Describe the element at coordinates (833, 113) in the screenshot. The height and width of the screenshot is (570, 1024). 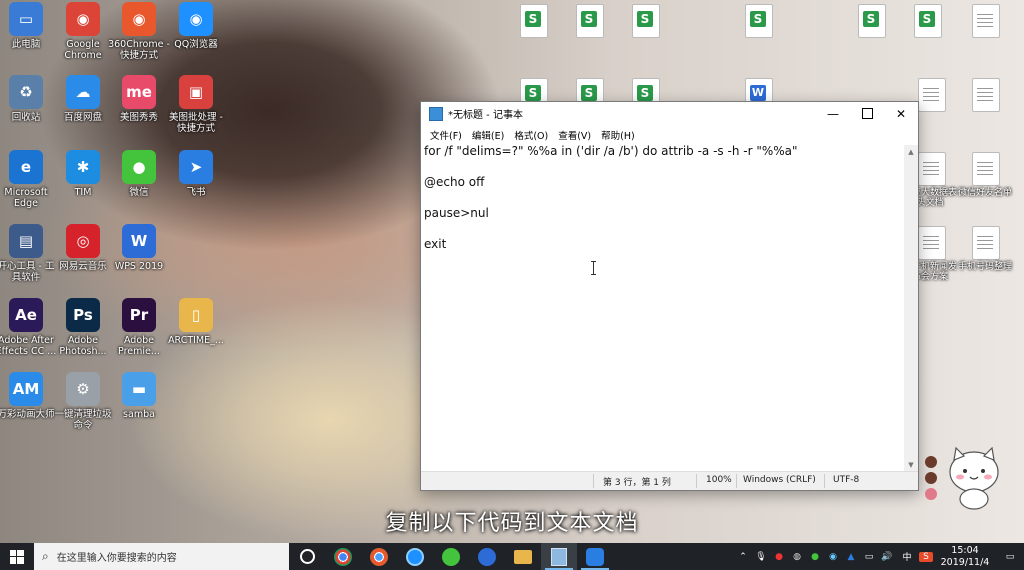
I see `minimize-button: —` at that location.